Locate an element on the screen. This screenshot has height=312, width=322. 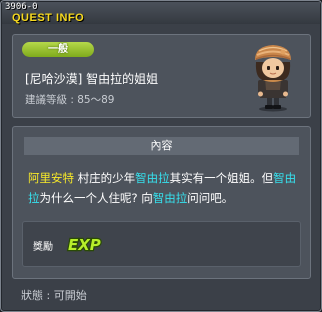
exp-icon: EXP is located at coordinates (84, 245).